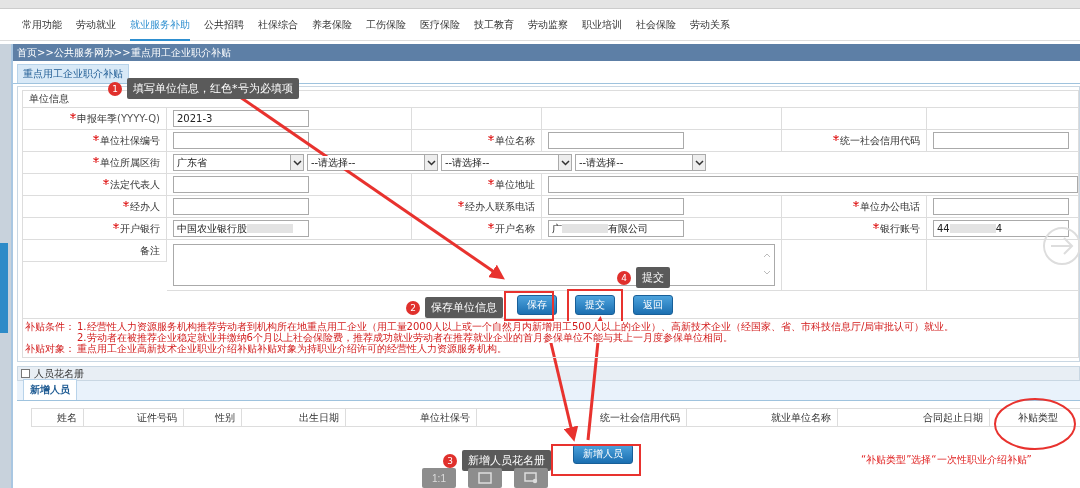 The image size is (1080, 488). I want to click on field-label: 银行账号, so click(900, 228).